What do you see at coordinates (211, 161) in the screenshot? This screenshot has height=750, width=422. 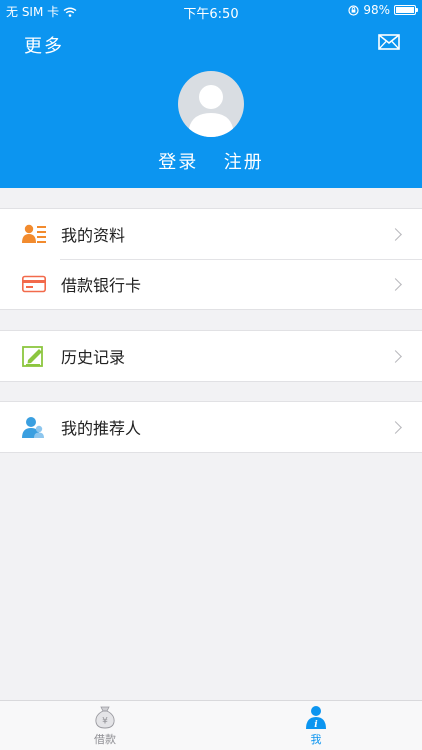 I see `auth-links: 登录 注册` at bounding box center [211, 161].